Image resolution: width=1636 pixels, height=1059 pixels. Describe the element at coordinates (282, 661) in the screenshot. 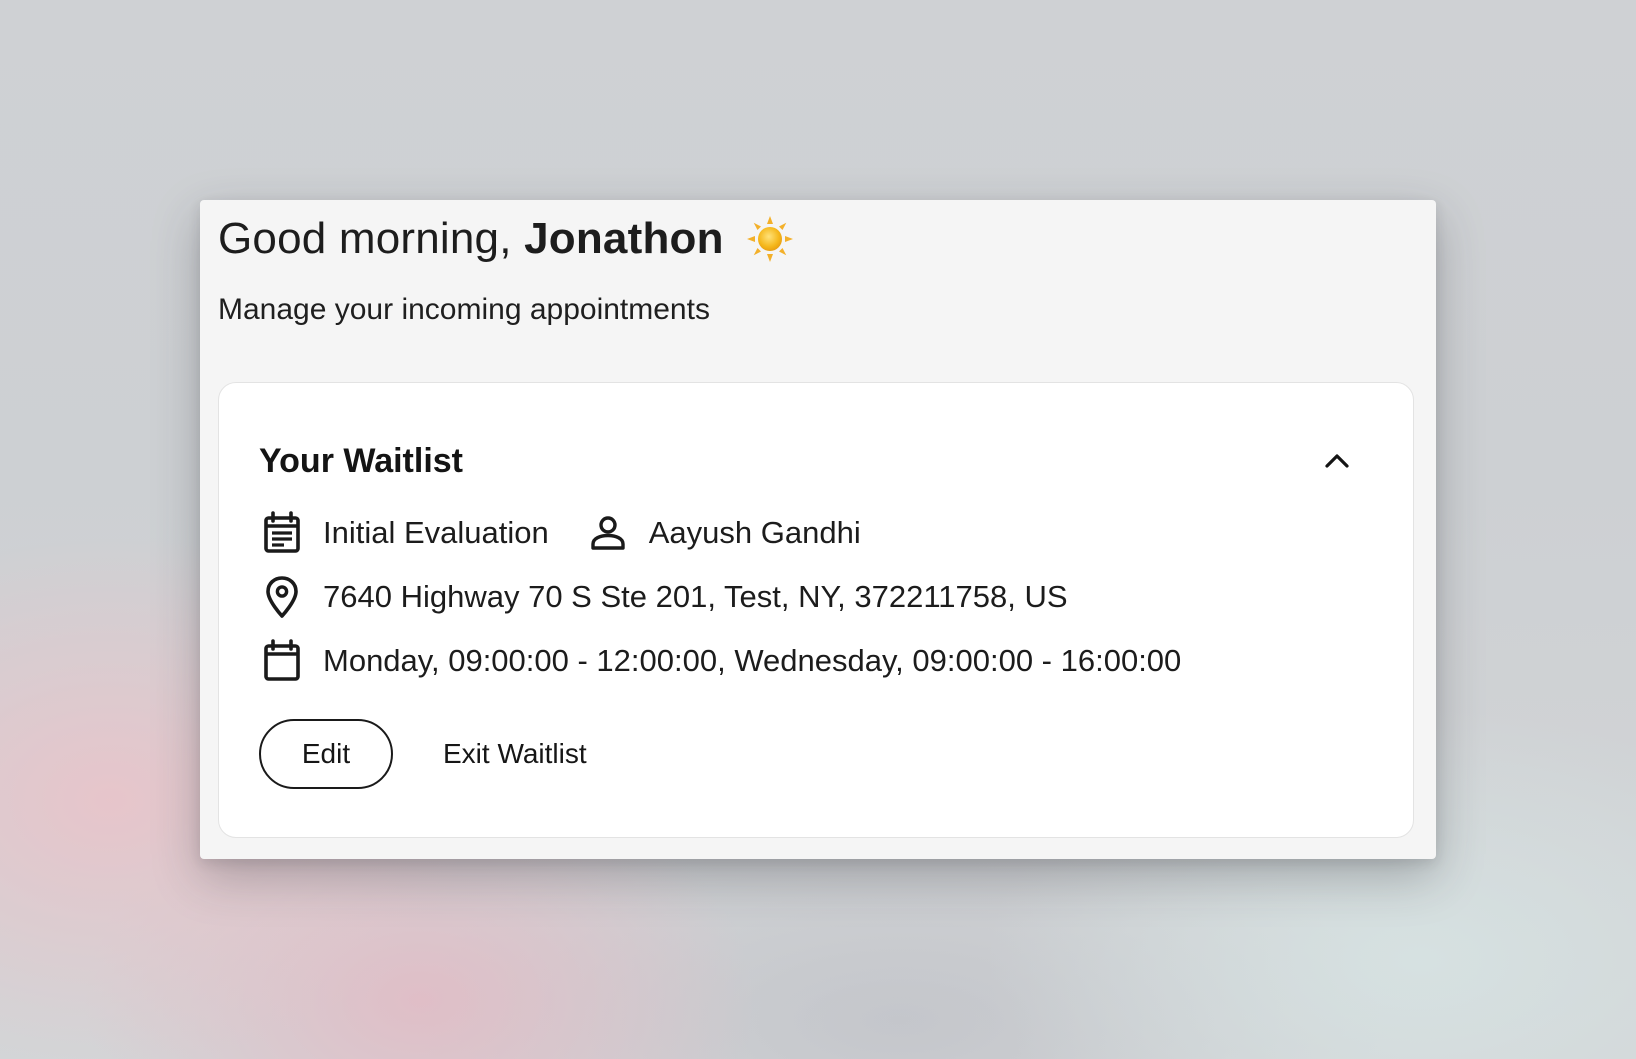

I see `calendar-icon` at that location.